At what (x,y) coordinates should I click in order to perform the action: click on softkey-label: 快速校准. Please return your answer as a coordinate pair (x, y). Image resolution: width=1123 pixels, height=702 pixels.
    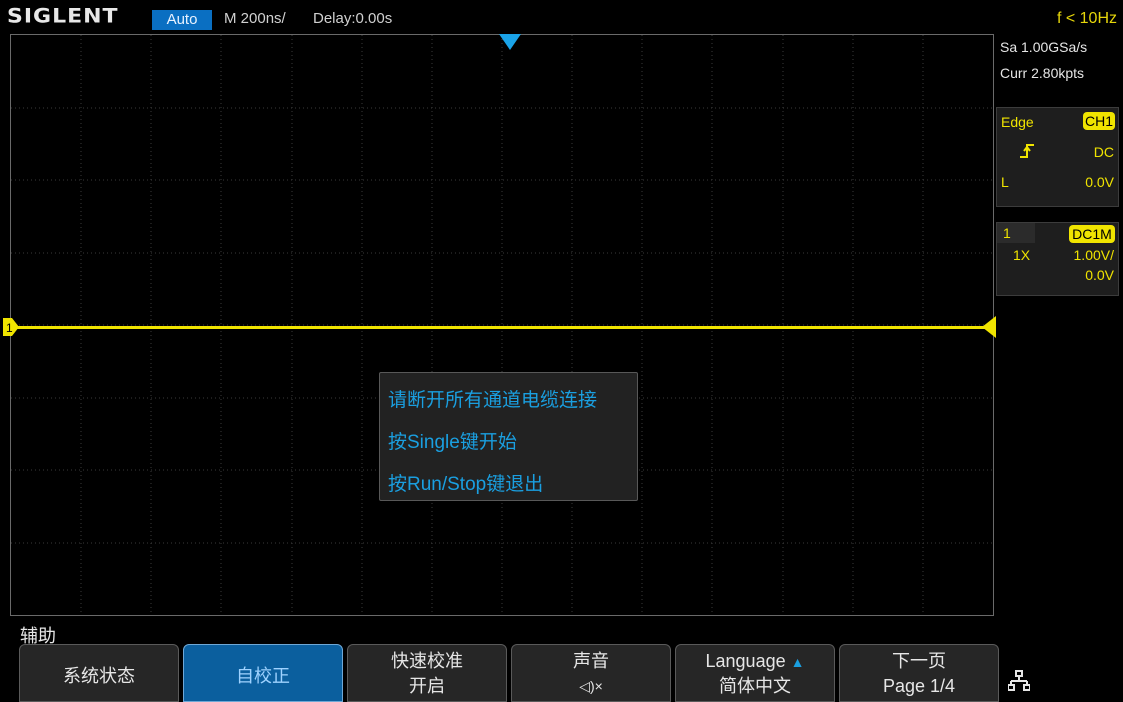
    Looking at the image, I should click on (427, 661).